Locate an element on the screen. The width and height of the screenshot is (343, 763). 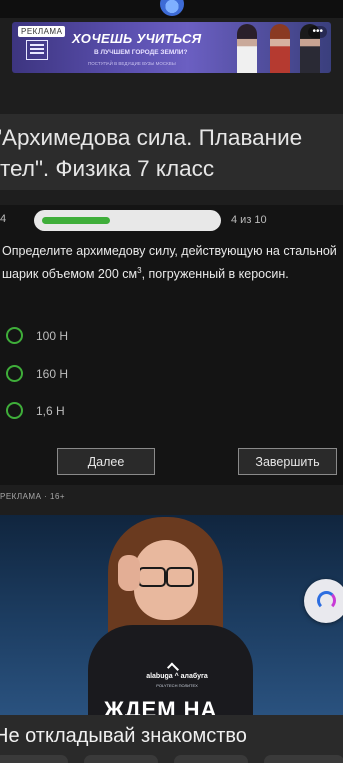
top-strip is located at coordinates (171, 9).